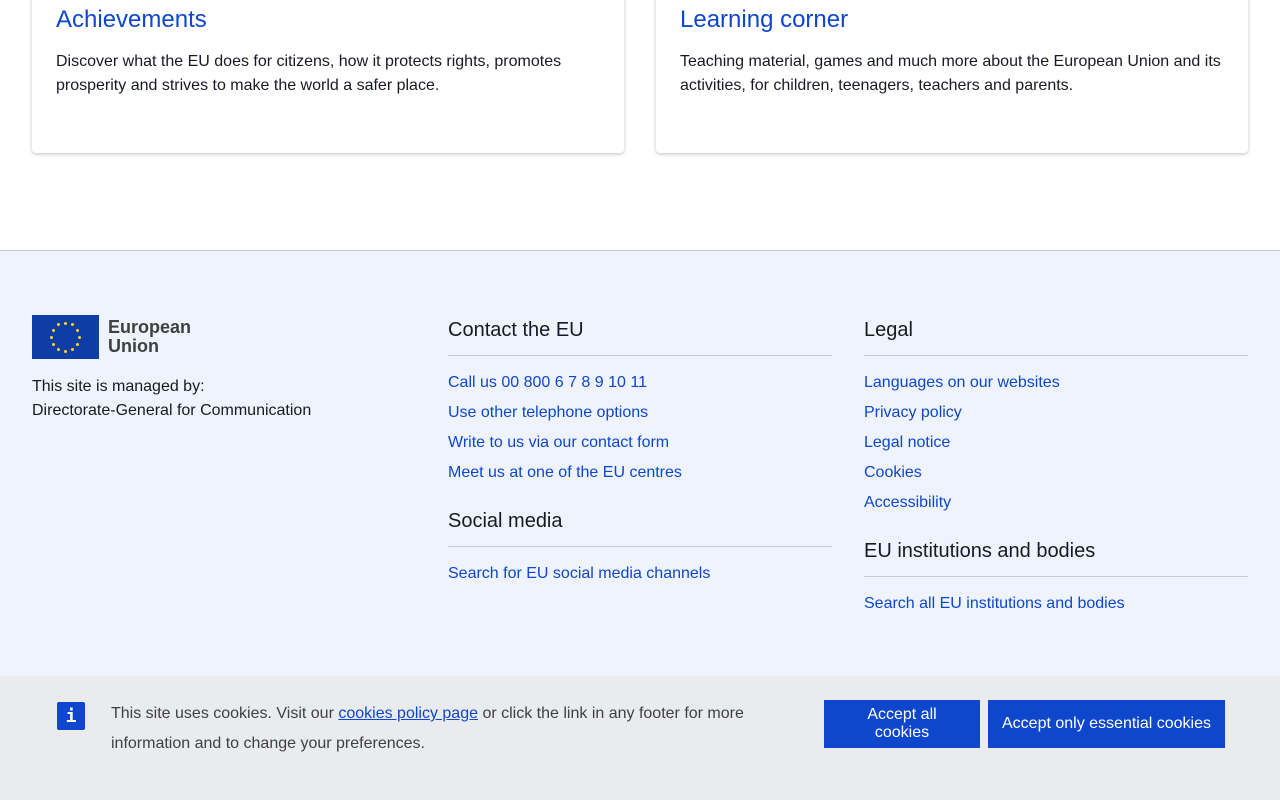 The height and width of the screenshot is (800, 1280). What do you see at coordinates (150, 327) in the screenshot?
I see `logo-line-1: European` at bounding box center [150, 327].